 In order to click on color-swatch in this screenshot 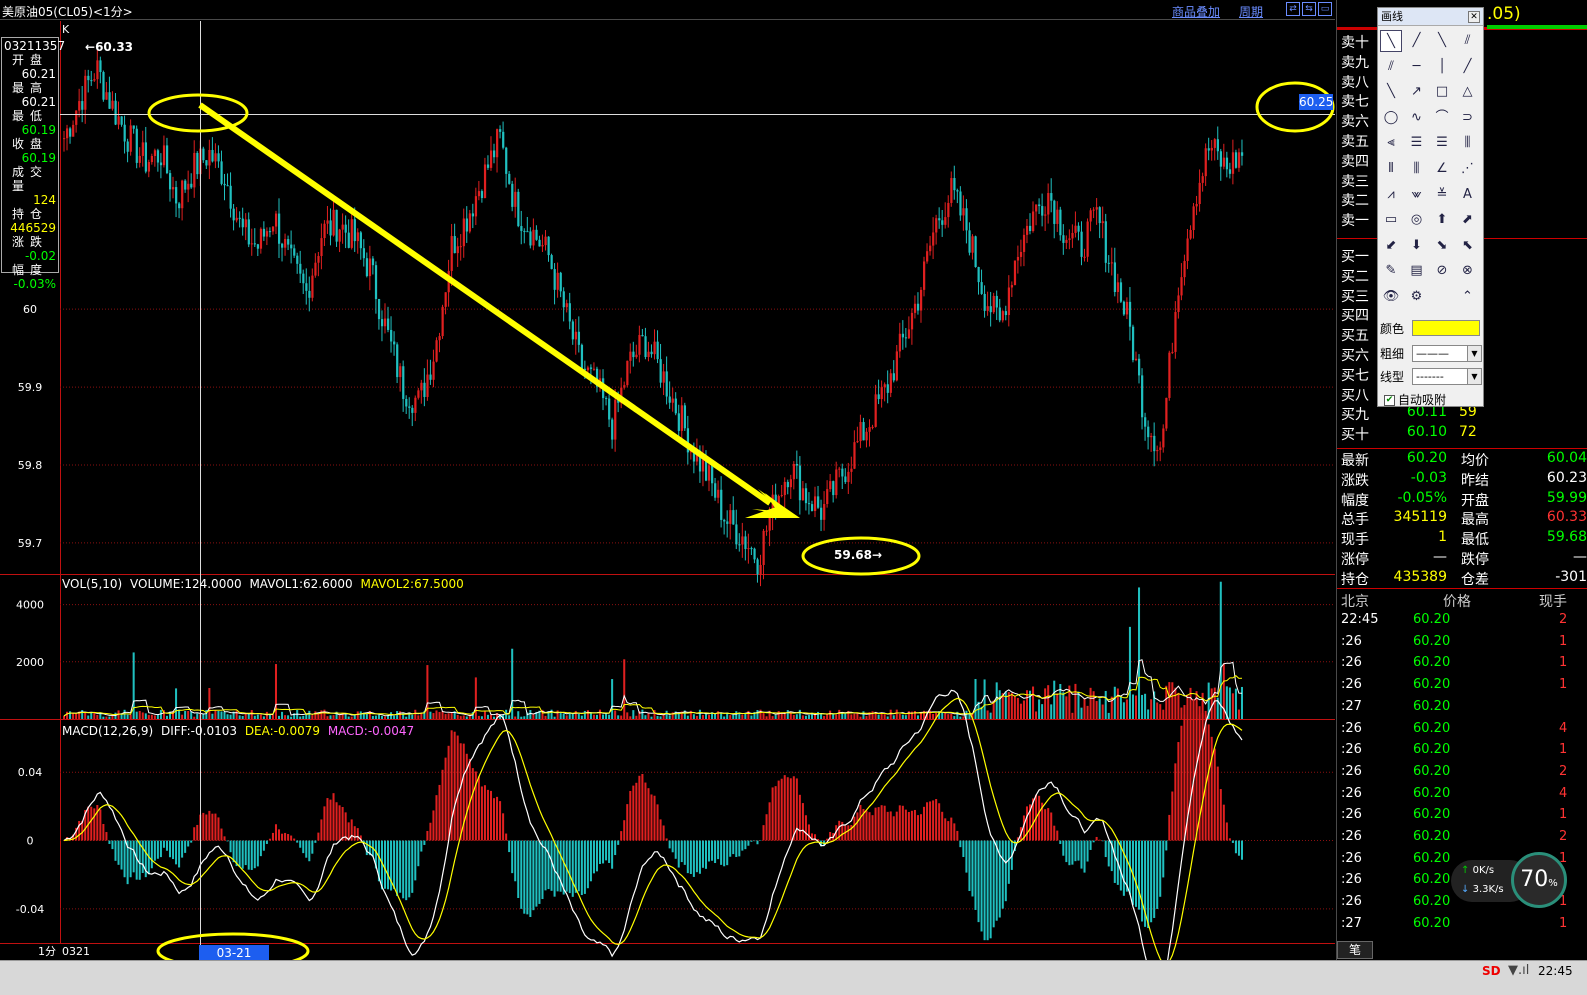, I will do `click(1446, 328)`.